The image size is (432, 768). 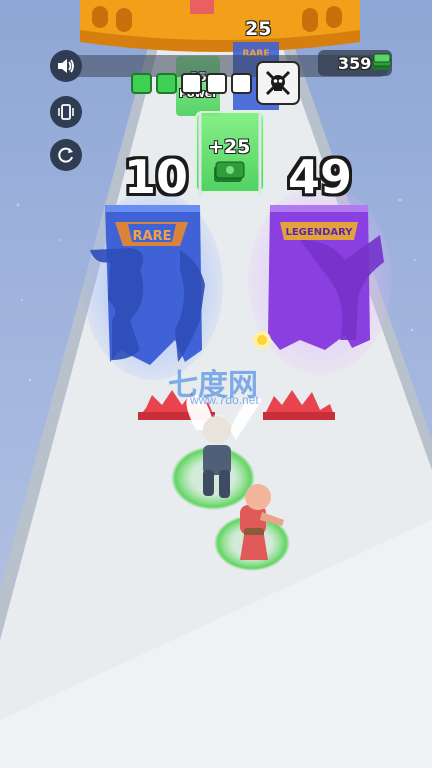 I want to click on boss-level-badge, so click(x=278, y=83).